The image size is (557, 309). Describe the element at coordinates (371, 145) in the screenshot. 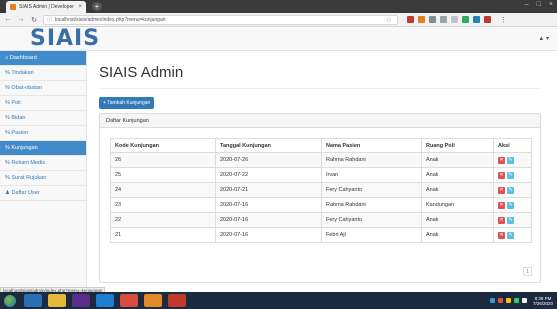

I see `column-header: Nama Pasien` at that location.